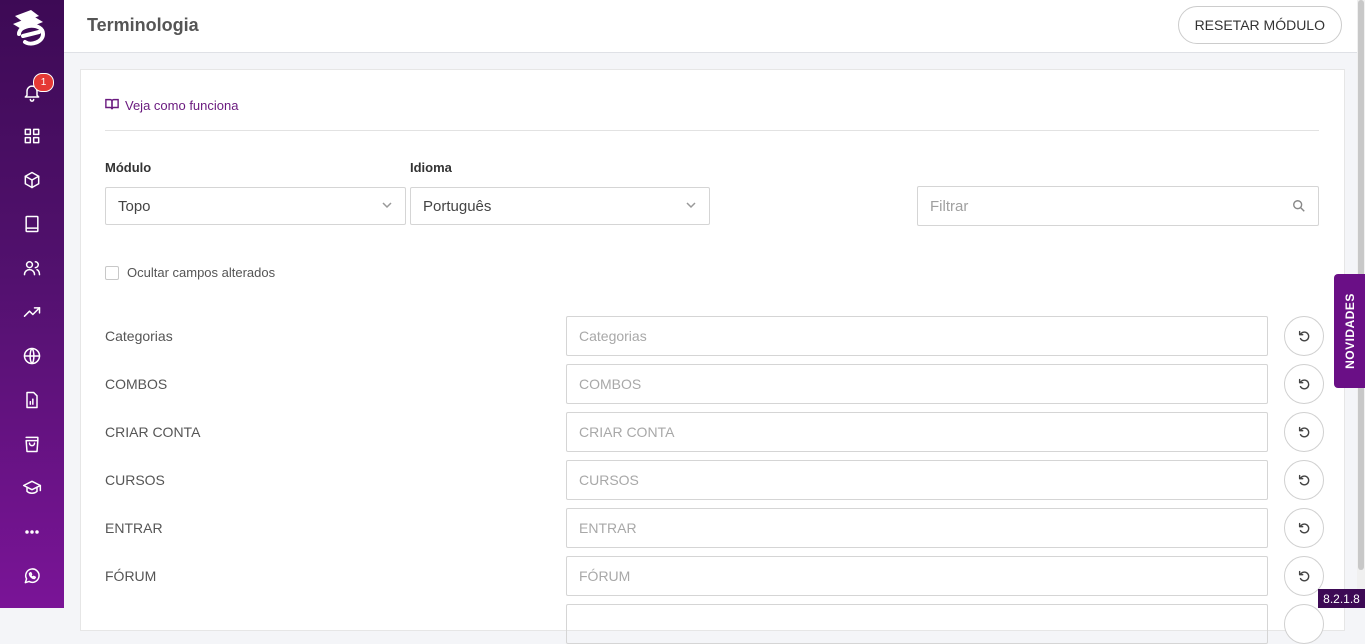  What do you see at coordinates (153, 432) in the screenshot?
I see `term-label: CRIAR CONTA` at bounding box center [153, 432].